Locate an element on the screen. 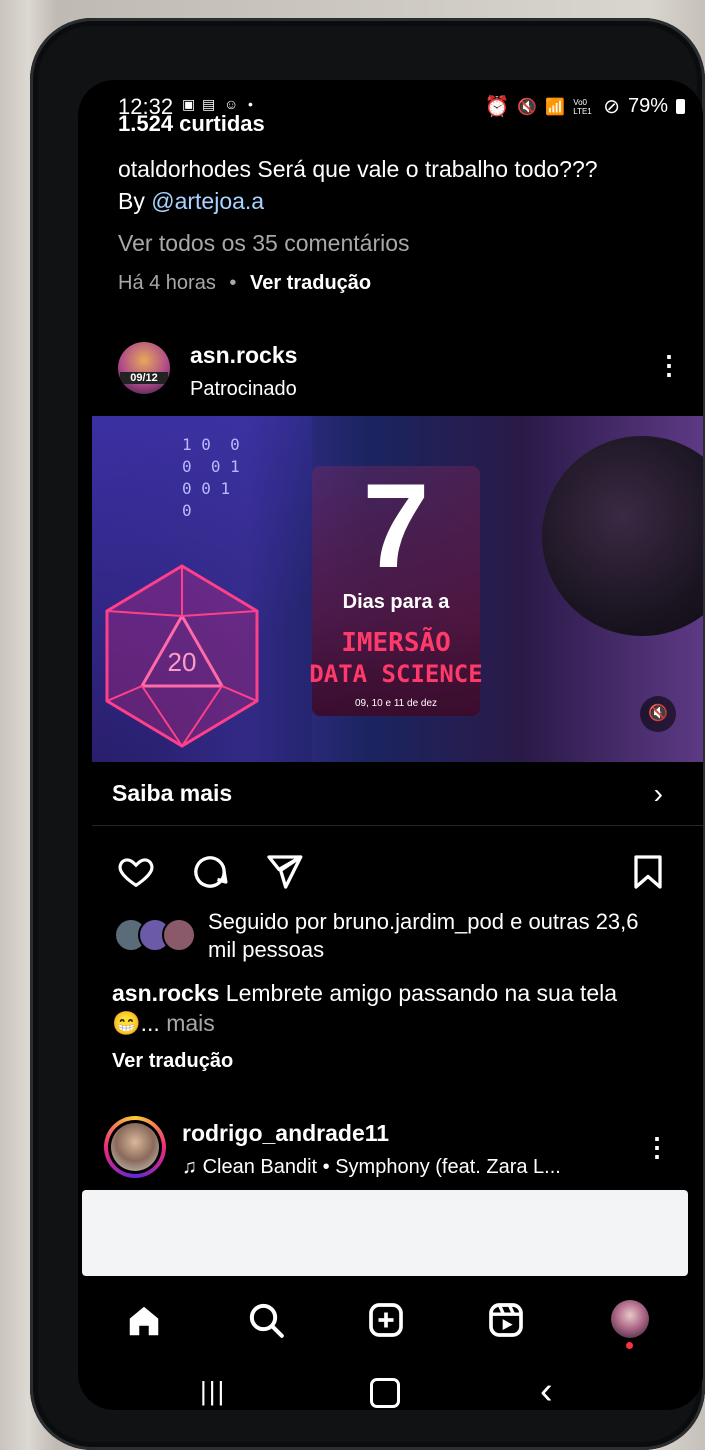 The width and height of the screenshot is (705, 1450). system-nav-bar: ||| ‹ is located at coordinates (390, 1387).